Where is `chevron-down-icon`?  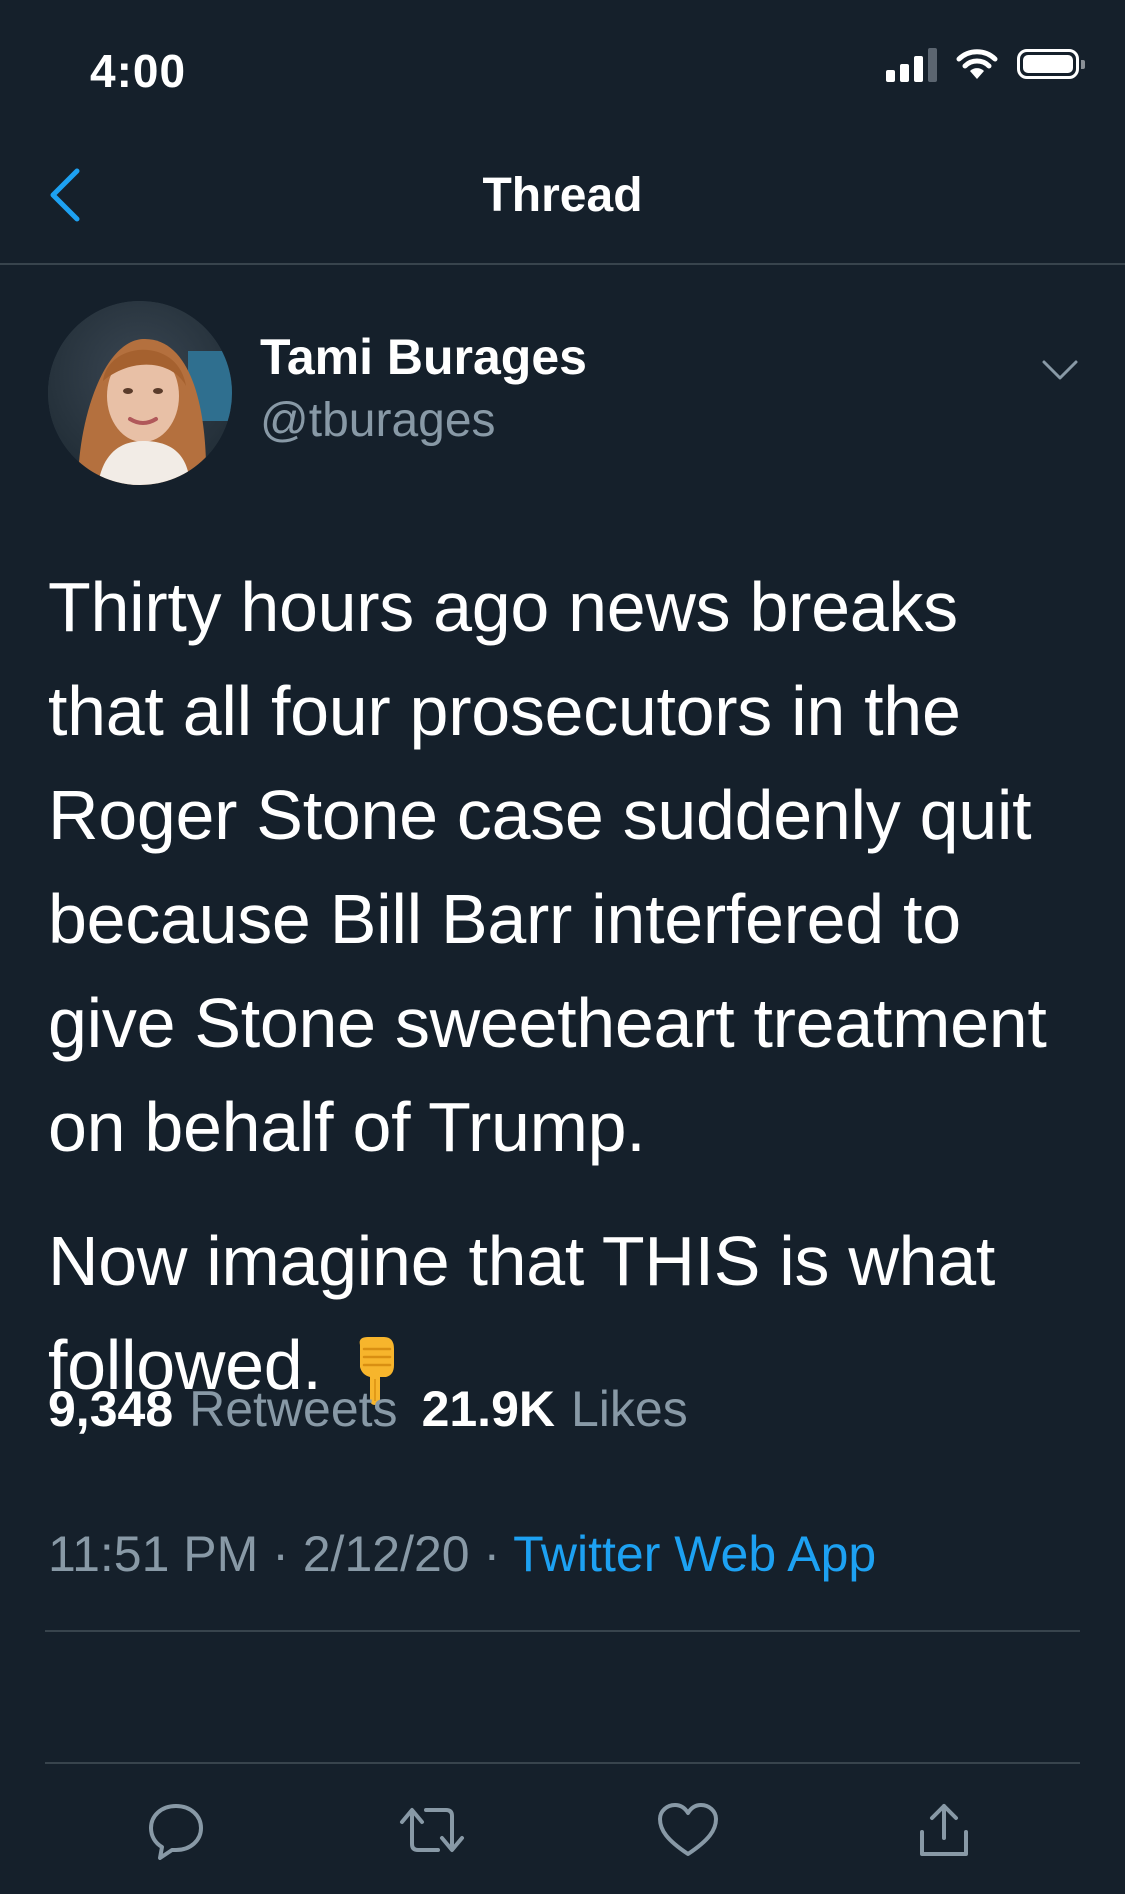 chevron-down-icon is located at coordinates (1060, 370).